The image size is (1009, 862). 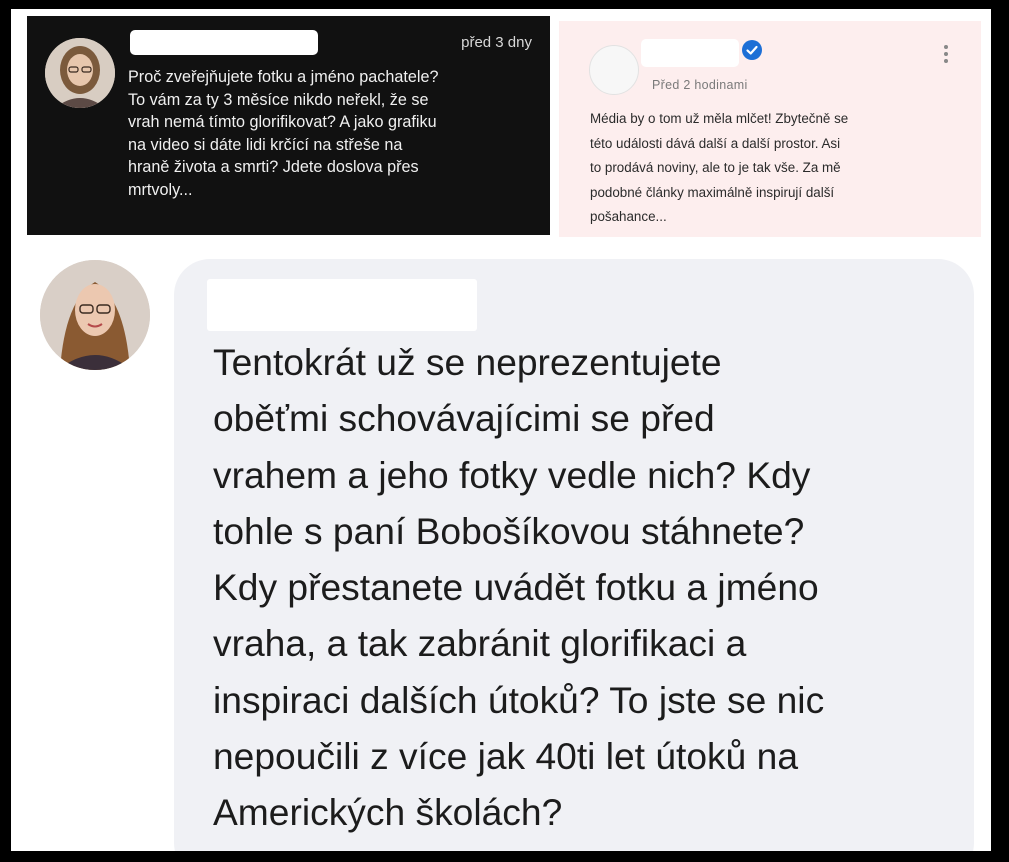 I want to click on timestamp: Před 2 hodinami, so click(x=700, y=85).